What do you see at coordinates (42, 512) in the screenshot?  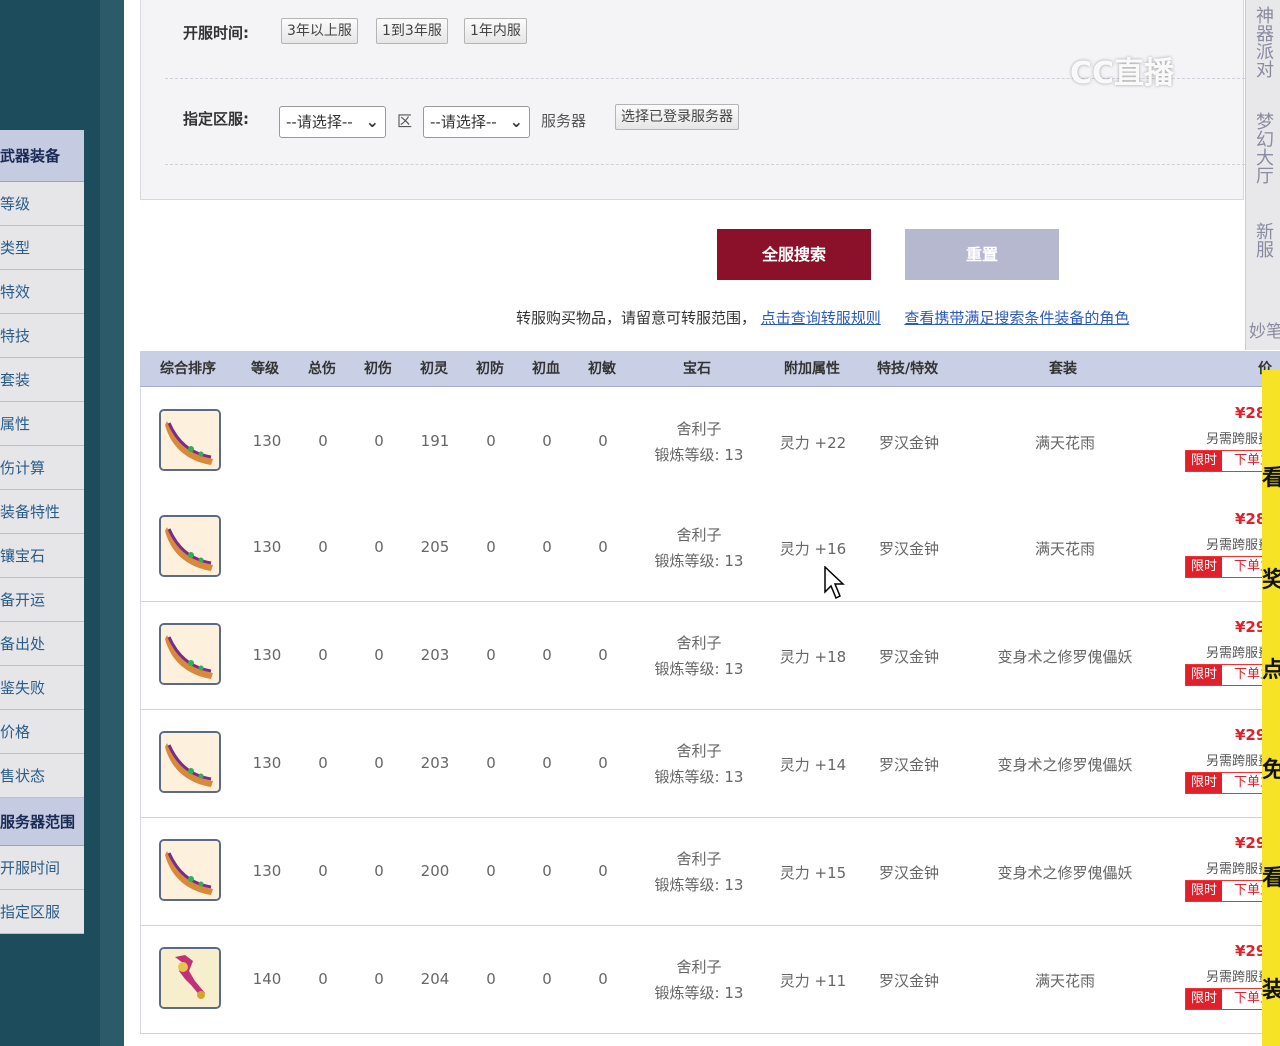 I see `sidebar-item-equip-trait: 装备特性` at bounding box center [42, 512].